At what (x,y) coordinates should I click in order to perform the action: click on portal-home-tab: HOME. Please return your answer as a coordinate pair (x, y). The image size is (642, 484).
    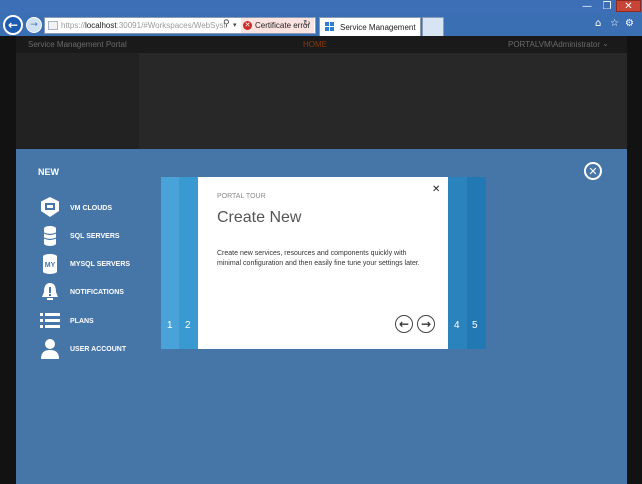
    Looking at the image, I should click on (315, 44).